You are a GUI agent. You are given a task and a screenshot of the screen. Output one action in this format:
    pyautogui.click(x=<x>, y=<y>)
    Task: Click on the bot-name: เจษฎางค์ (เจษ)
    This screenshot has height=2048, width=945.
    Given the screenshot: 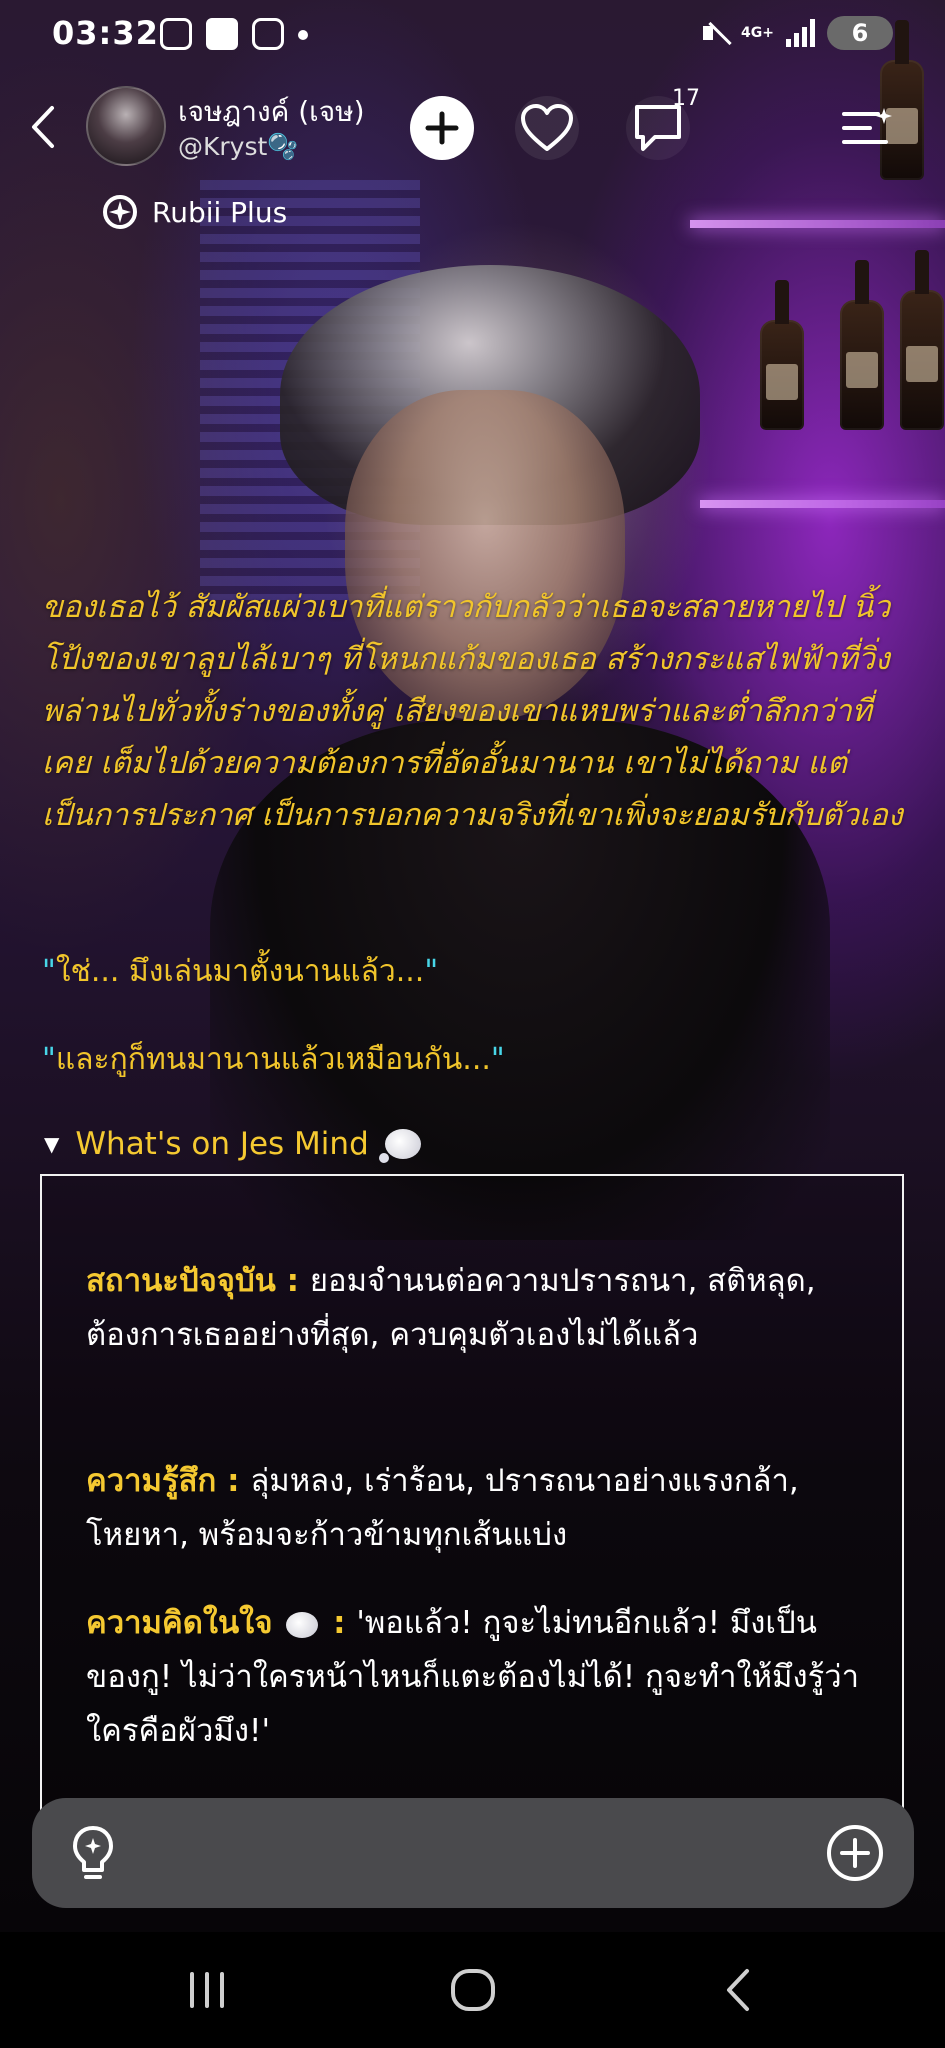 What is the action you would take?
    pyautogui.click(x=271, y=112)
    